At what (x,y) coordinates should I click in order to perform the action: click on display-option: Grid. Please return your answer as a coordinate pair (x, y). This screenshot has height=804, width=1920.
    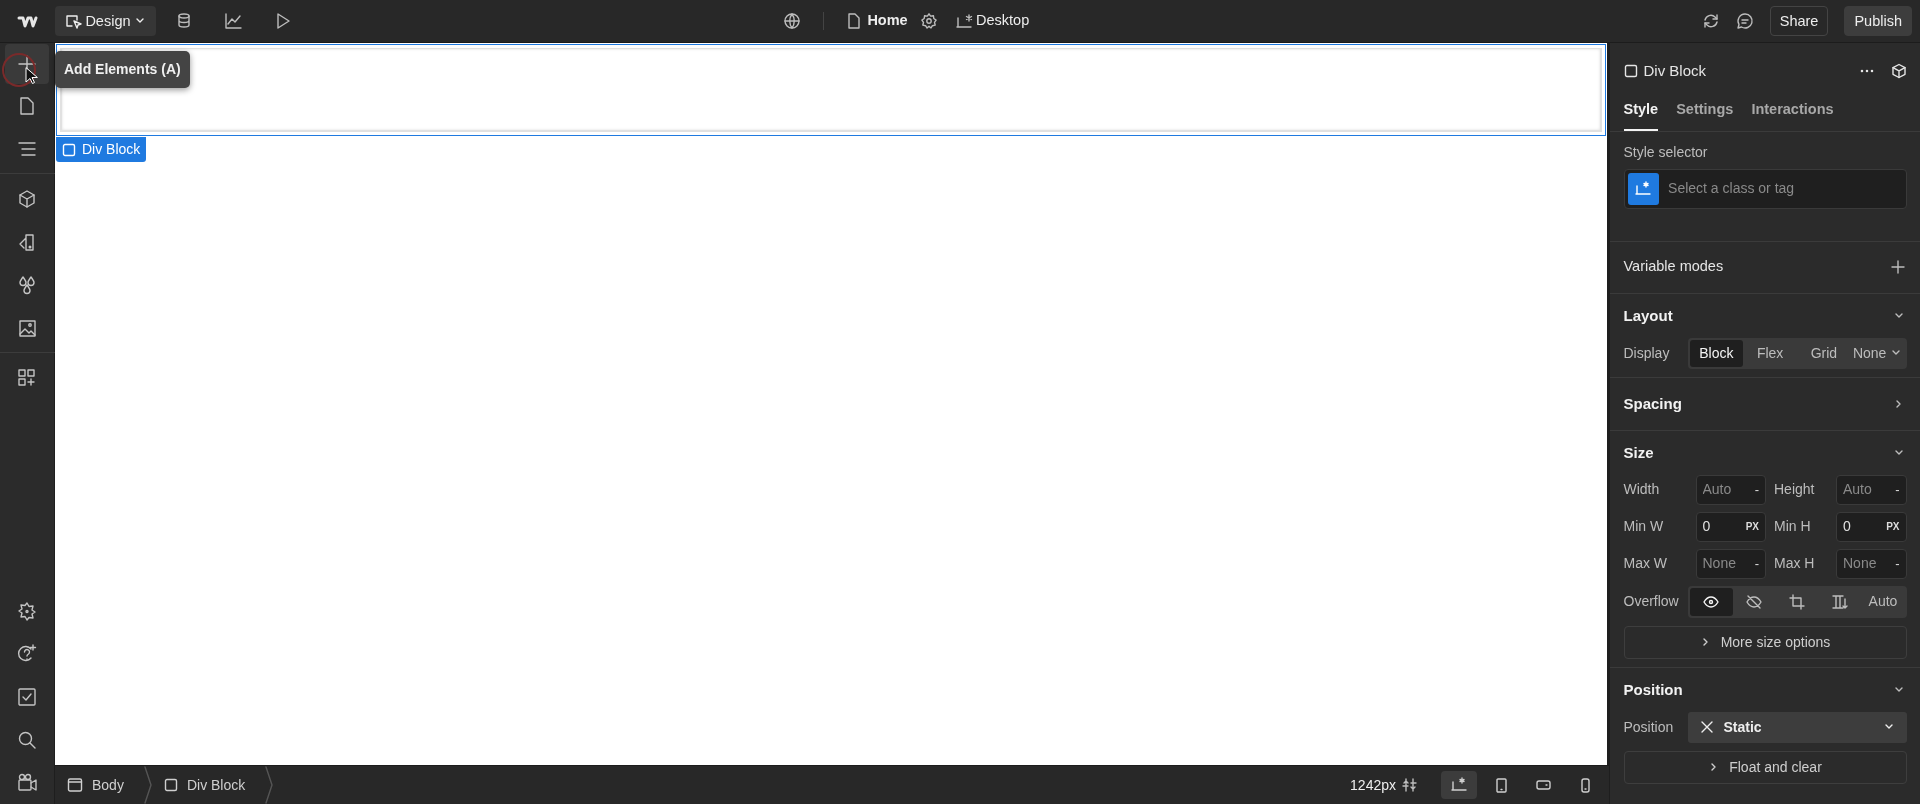
    Looking at the image, I should click on (1824, 353).